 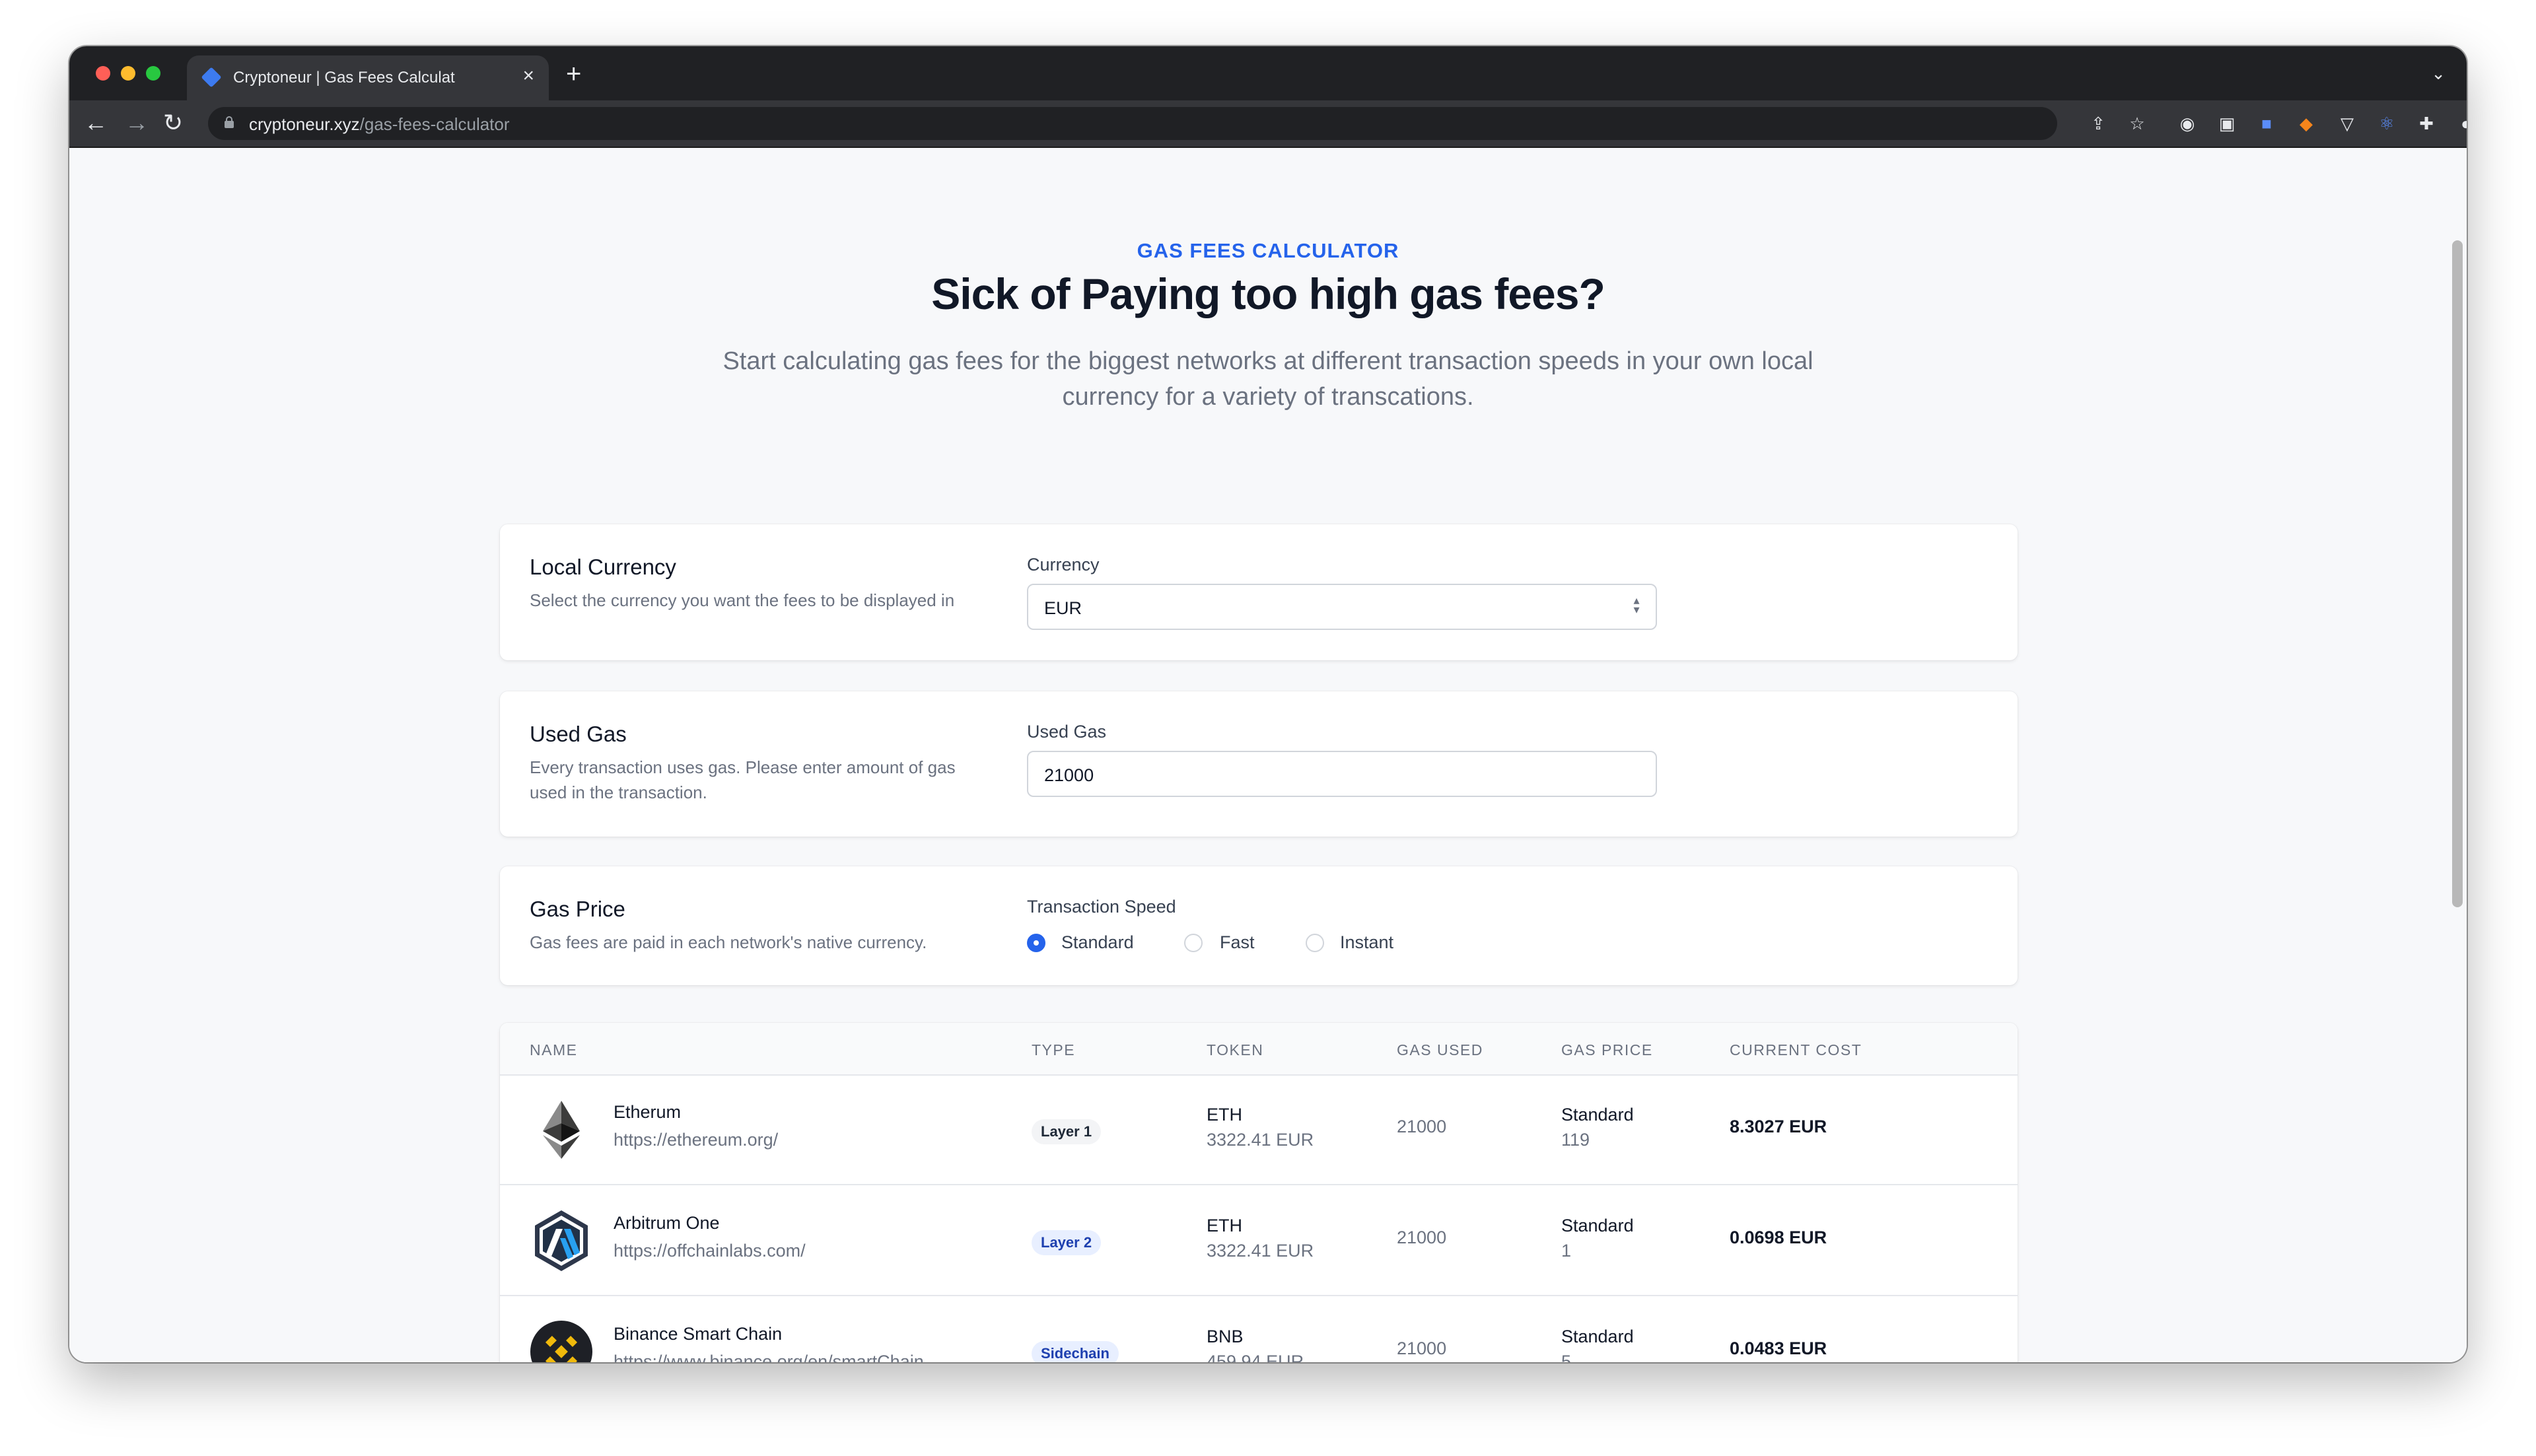 What do you see at coordinates (1132, 123) in the screenshot?
I see `address-bar: cryptoneur.xyz/gas-fees-calculator` at bounding box center [1132, 123].